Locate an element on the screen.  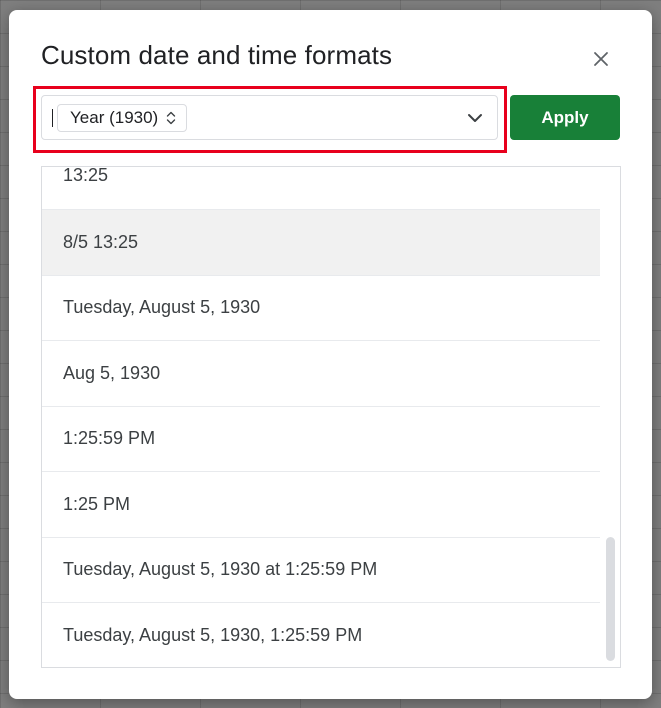
list-item: 1:25 PM is located at coordinates (321, 505).